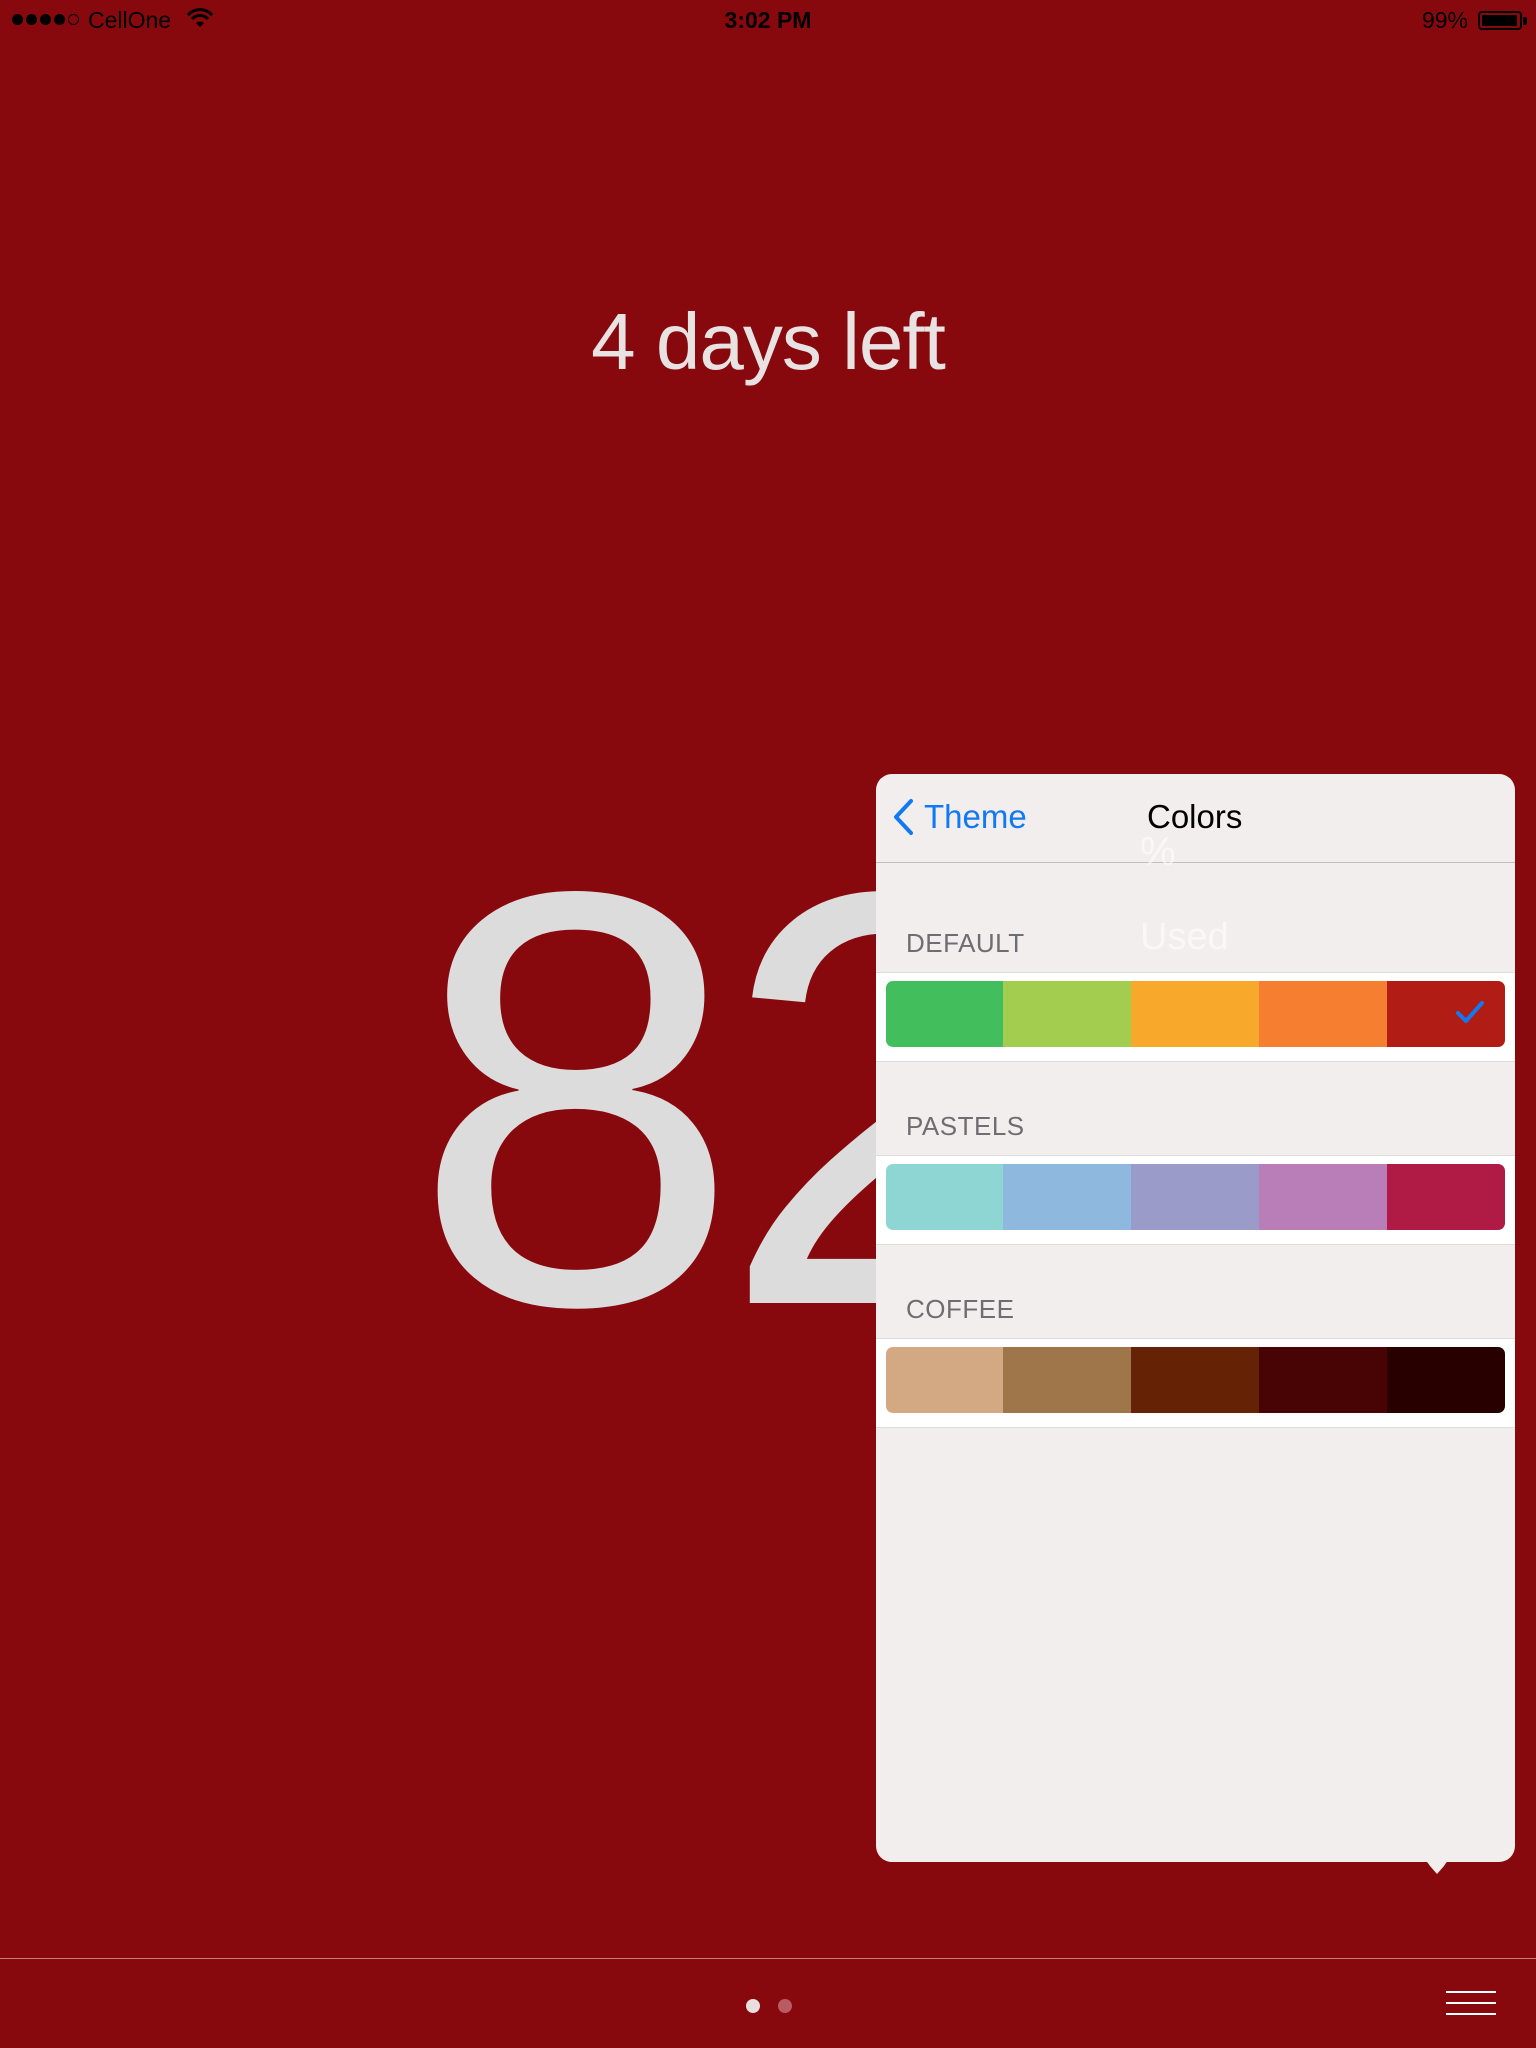 Image resolution: width=1536 pixels, height=2048 pixels. I want to click on popover-nav-bar: Theme Colors, so click(1195, 818).